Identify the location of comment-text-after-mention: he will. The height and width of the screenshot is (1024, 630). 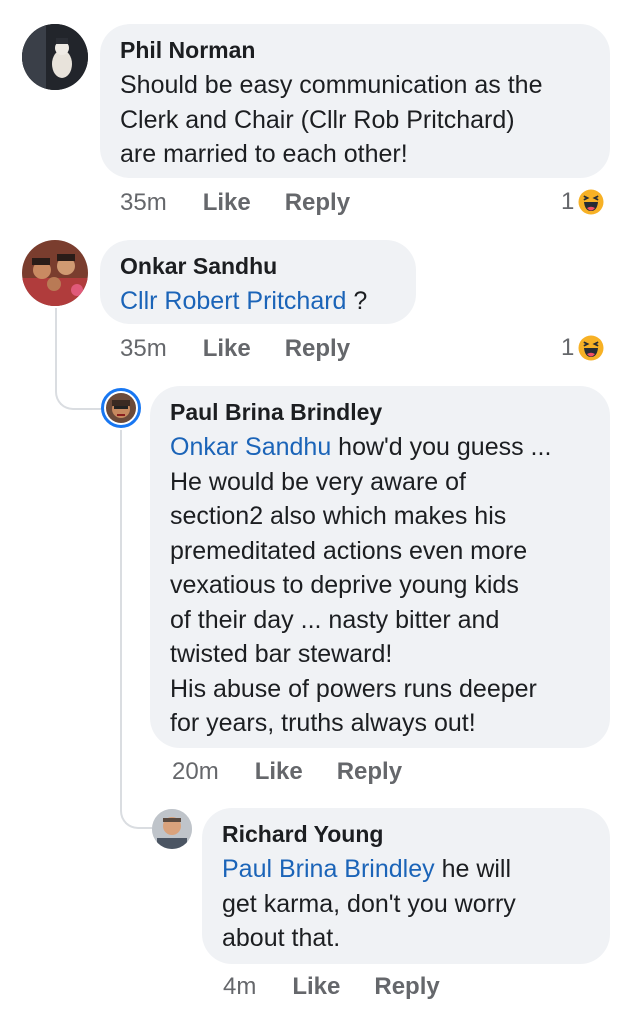
(473, 869).